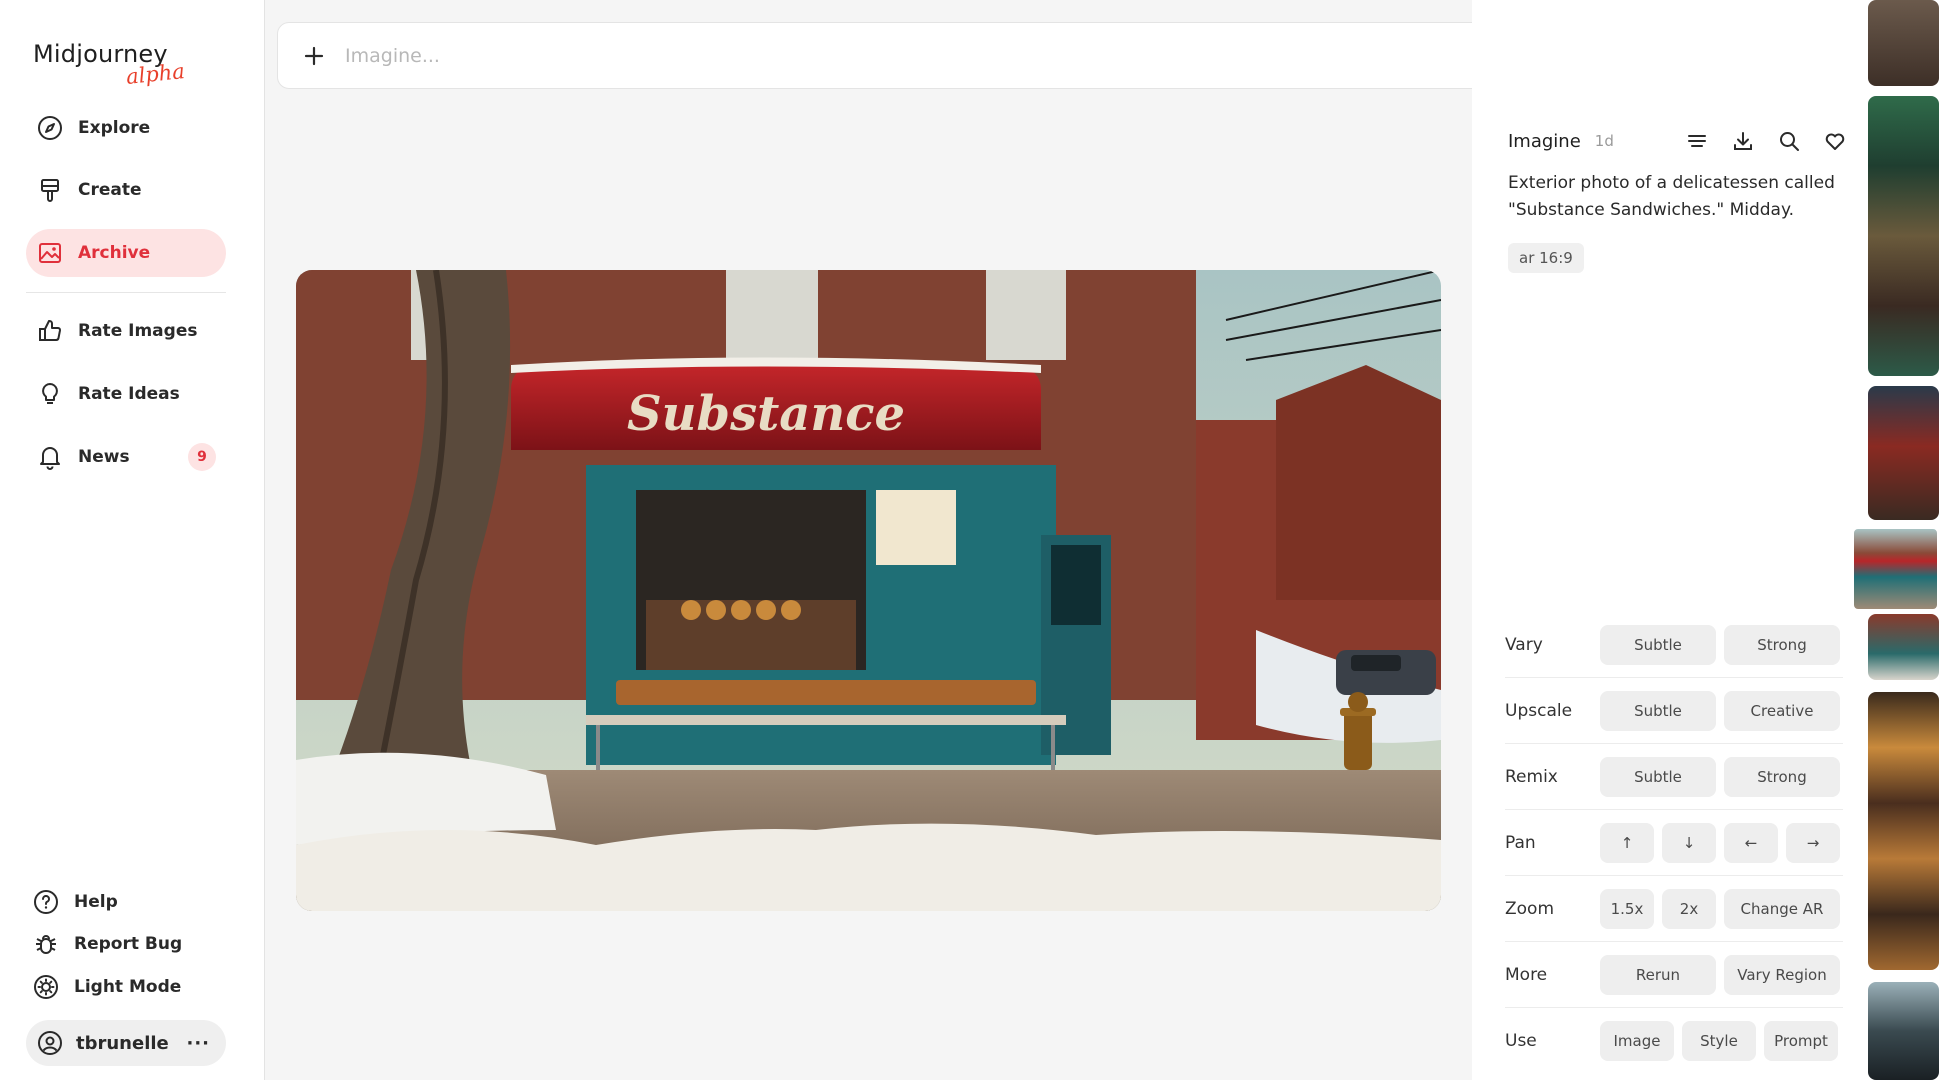  What do you see at coordinates (314, 56) in the screenshot?
I see `add-icon` at bounding box center [314, 56].